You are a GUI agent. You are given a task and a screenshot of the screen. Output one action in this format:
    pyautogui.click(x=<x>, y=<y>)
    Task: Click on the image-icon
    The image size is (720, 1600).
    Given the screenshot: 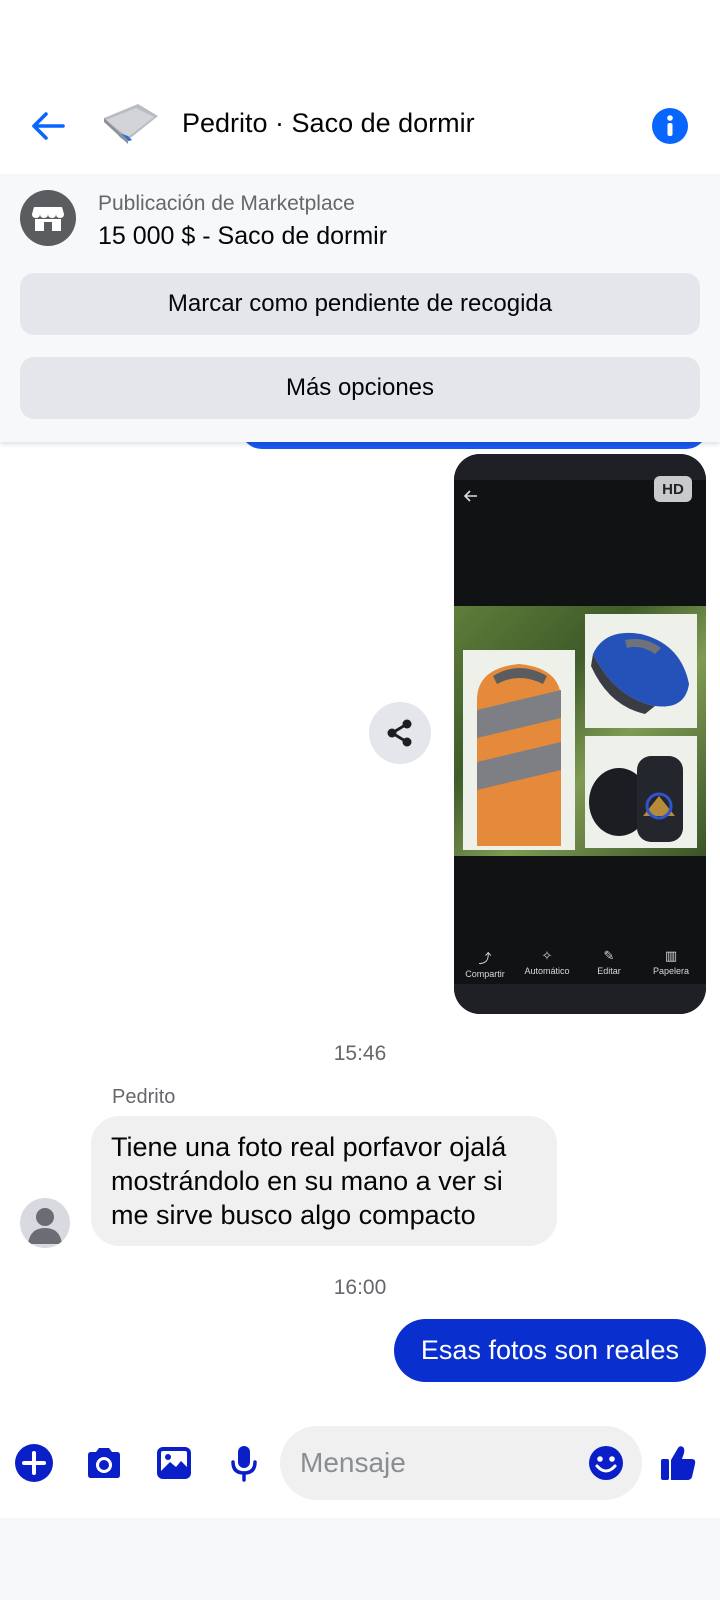 What is the action you would take?
    pyautogui.click(x=174, y=1463)
    